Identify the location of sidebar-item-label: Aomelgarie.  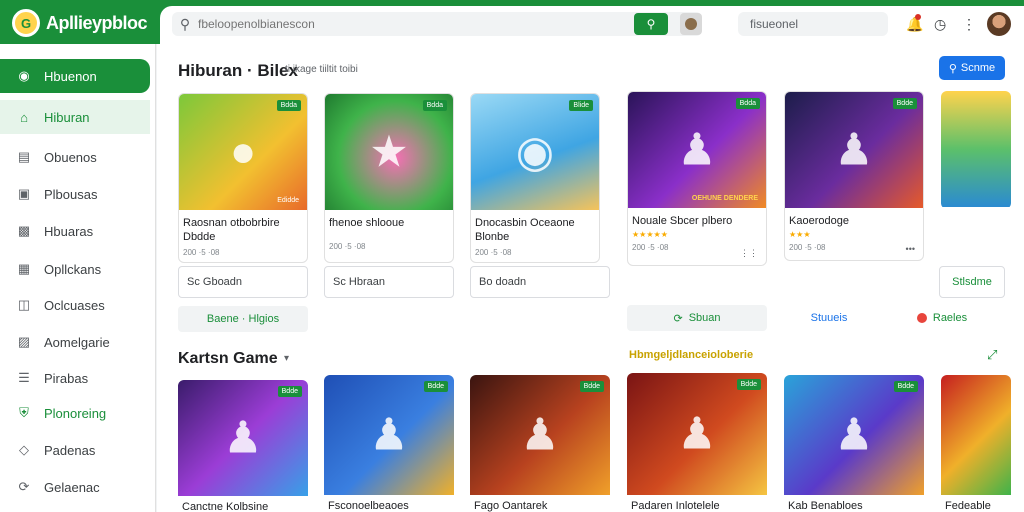
(77, 342).